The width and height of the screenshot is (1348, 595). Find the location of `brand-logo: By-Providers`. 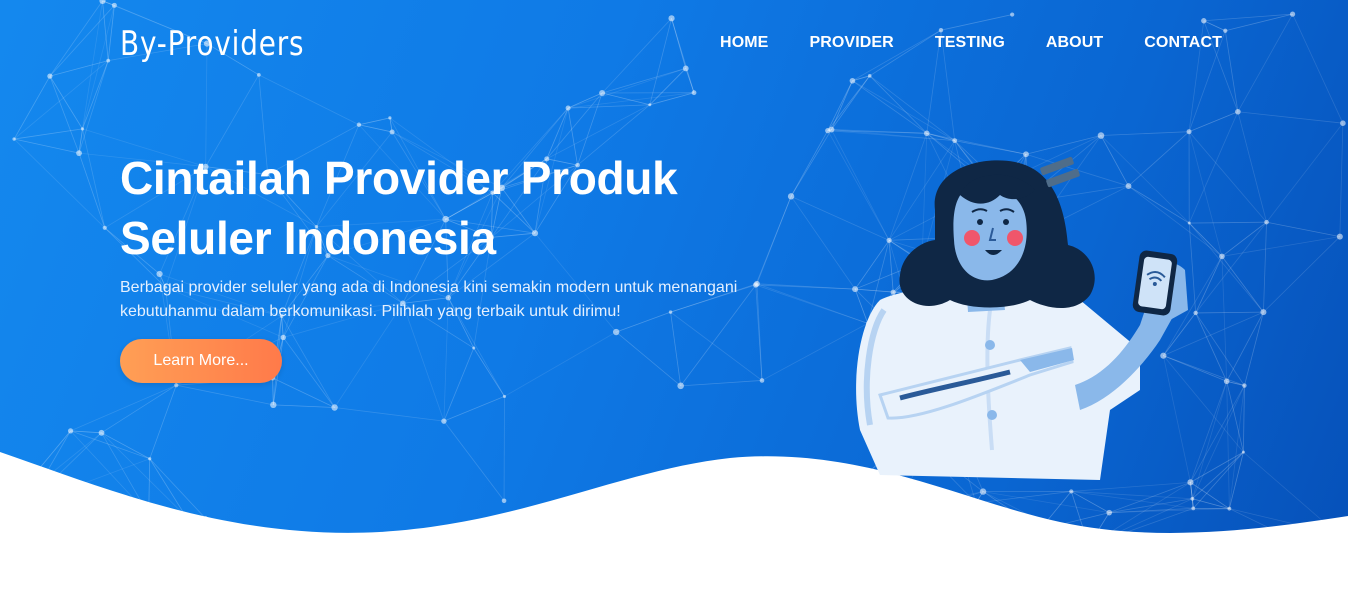

brand-logo: By-Providers is located at coordinates (212, 44).